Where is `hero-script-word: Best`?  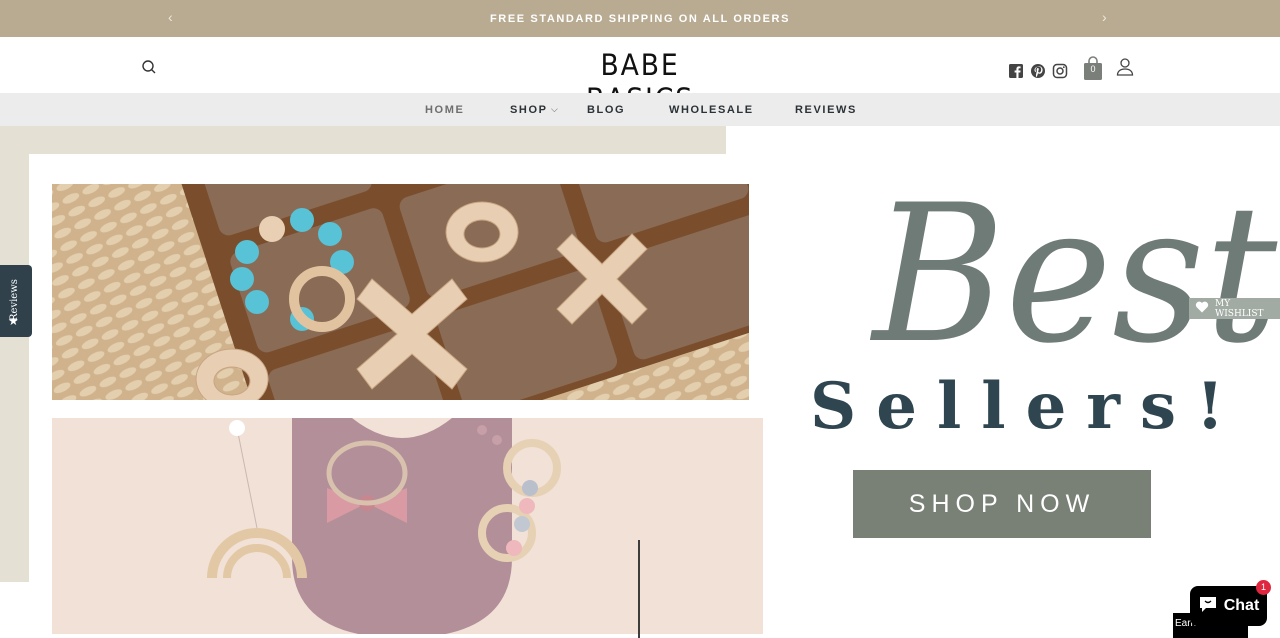 hero-script-word: Best is located at coordinates (1075, 274).